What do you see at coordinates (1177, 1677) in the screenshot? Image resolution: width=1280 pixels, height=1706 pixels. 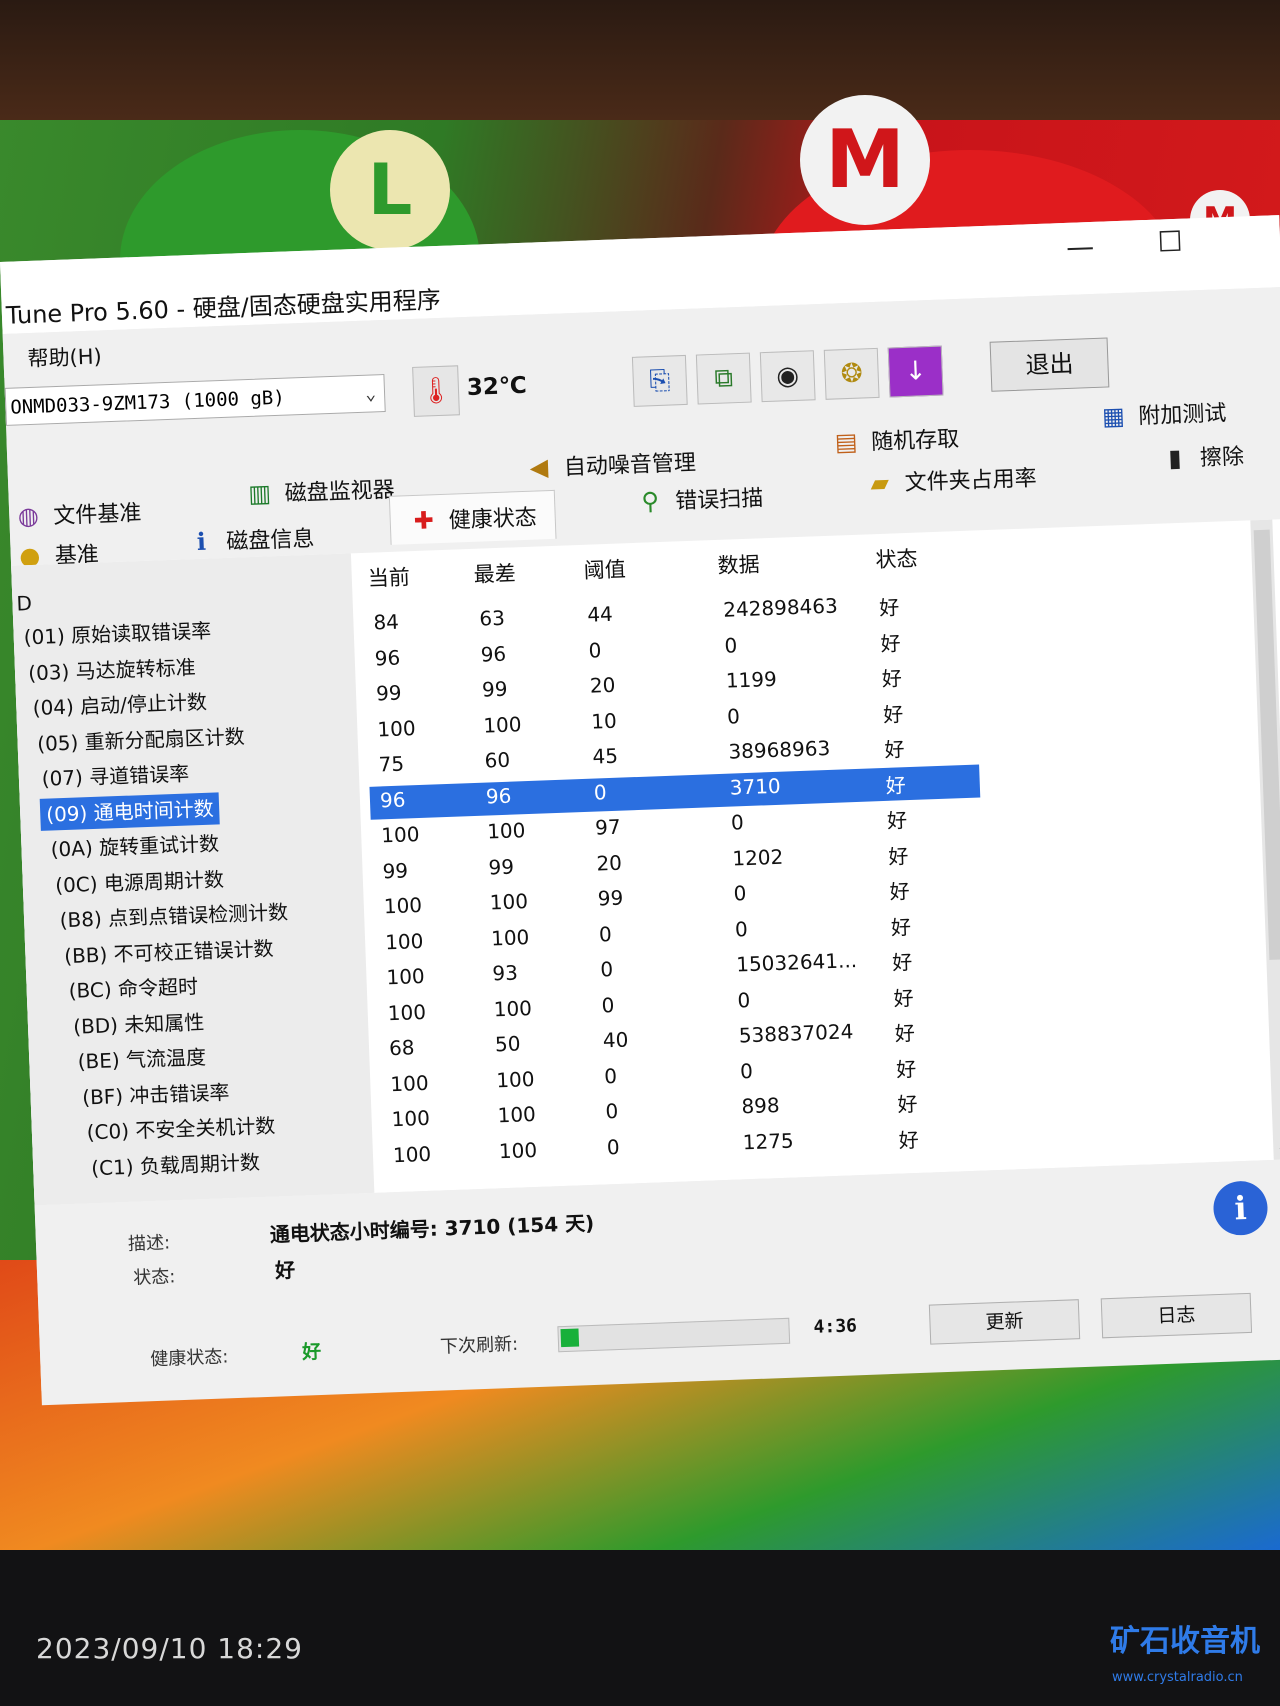 I see `watermark-url: www.crystalradio.cn` at bounding box center [1177, 1677].